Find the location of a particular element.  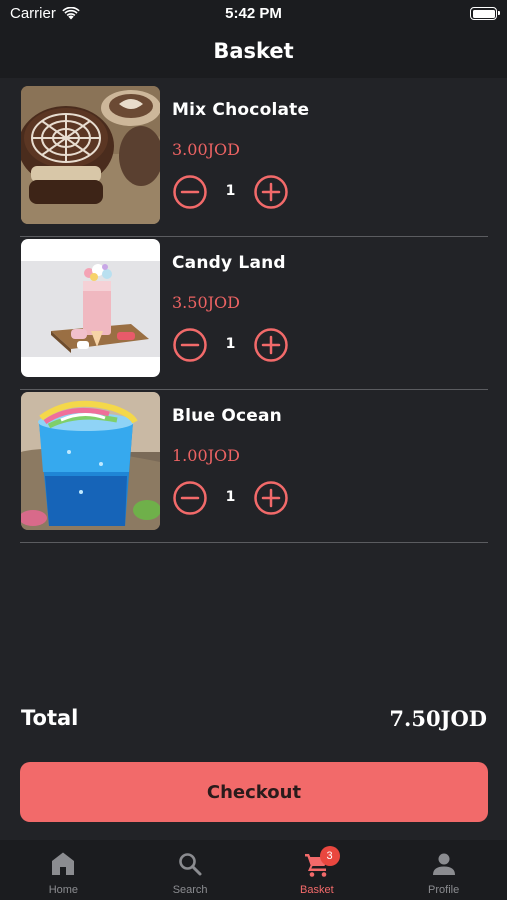

tab-label: Search is located at coordinates (190, 890).